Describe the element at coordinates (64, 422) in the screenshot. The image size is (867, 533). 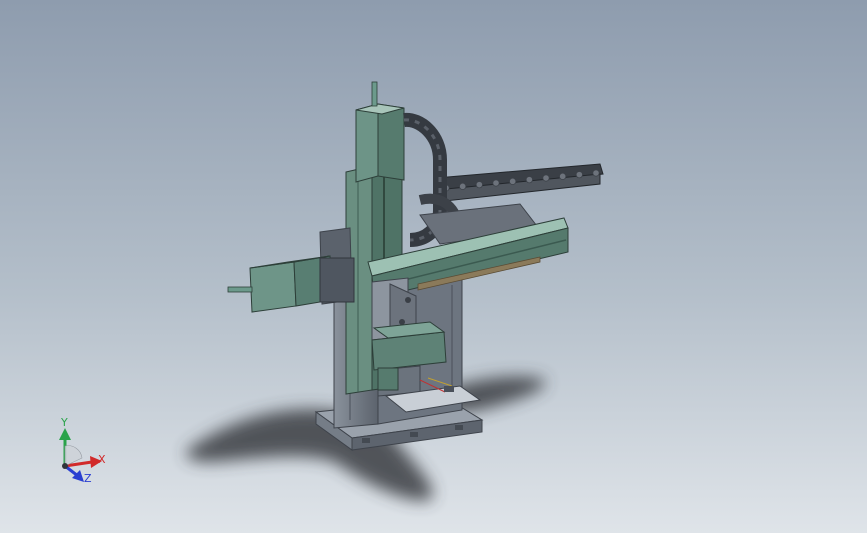
I see `triad-y-label: Y` at that location.